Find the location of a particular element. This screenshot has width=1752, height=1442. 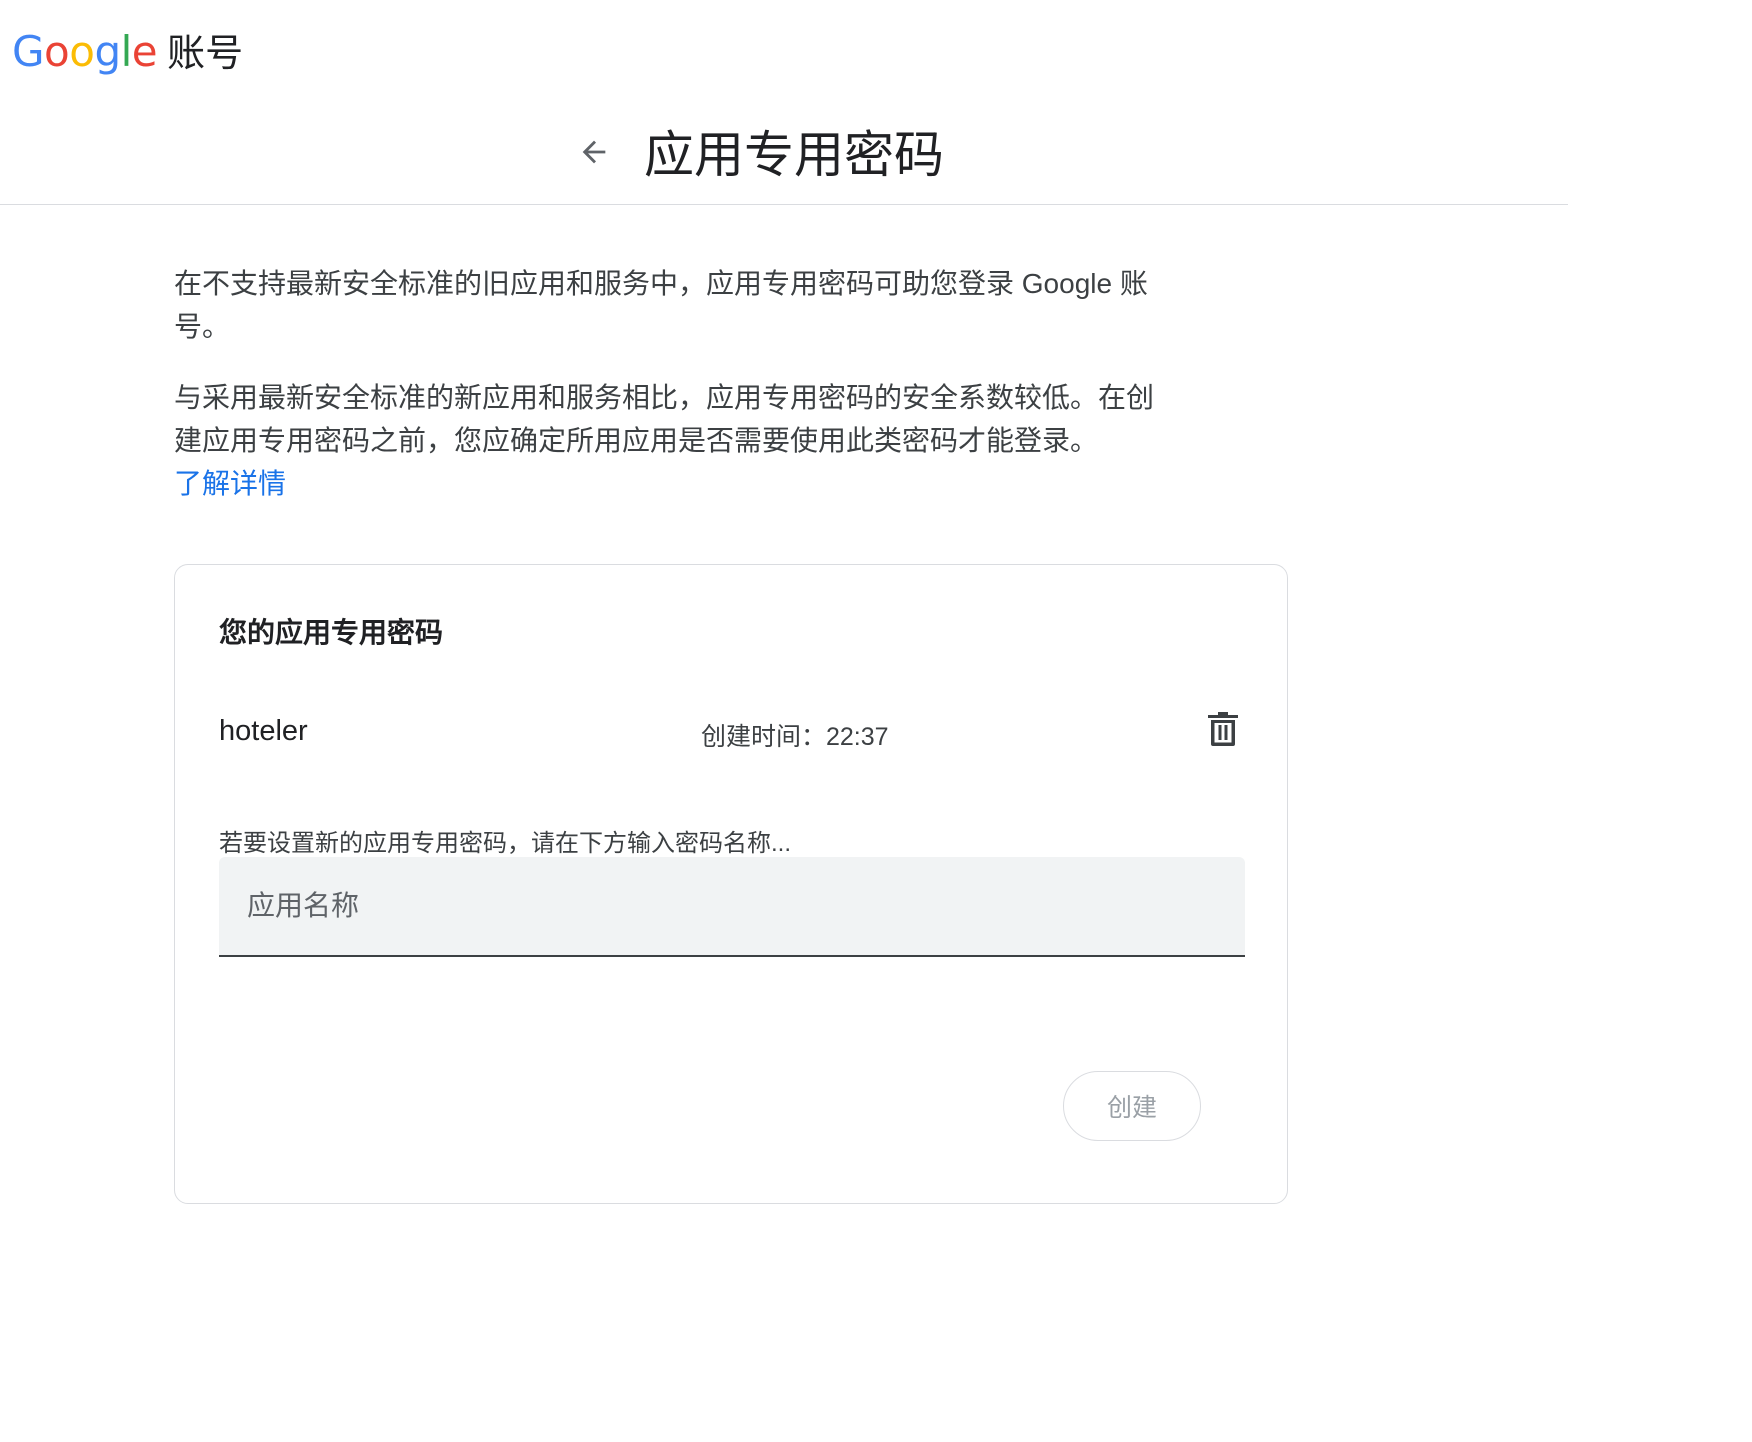

arrow-left-icon is located at coordinates (594, 152).